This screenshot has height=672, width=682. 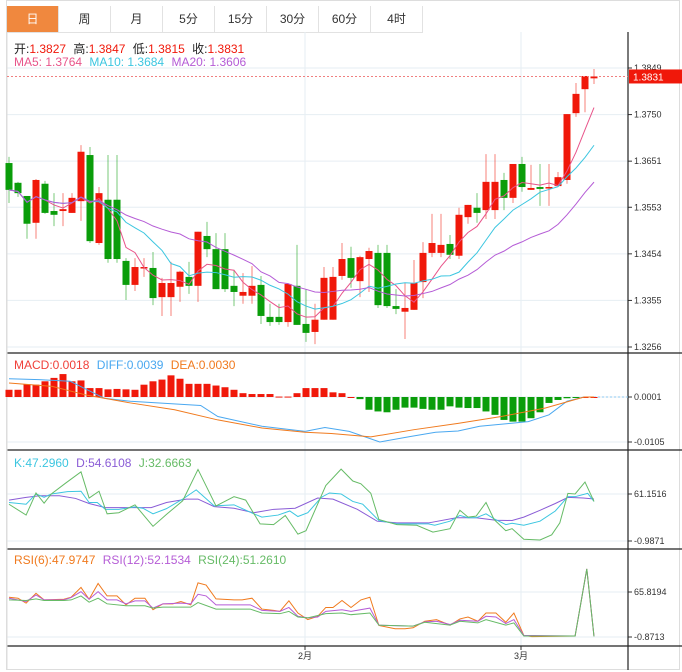 I want to click on date-label: 2月, so click(x=305, y=656).